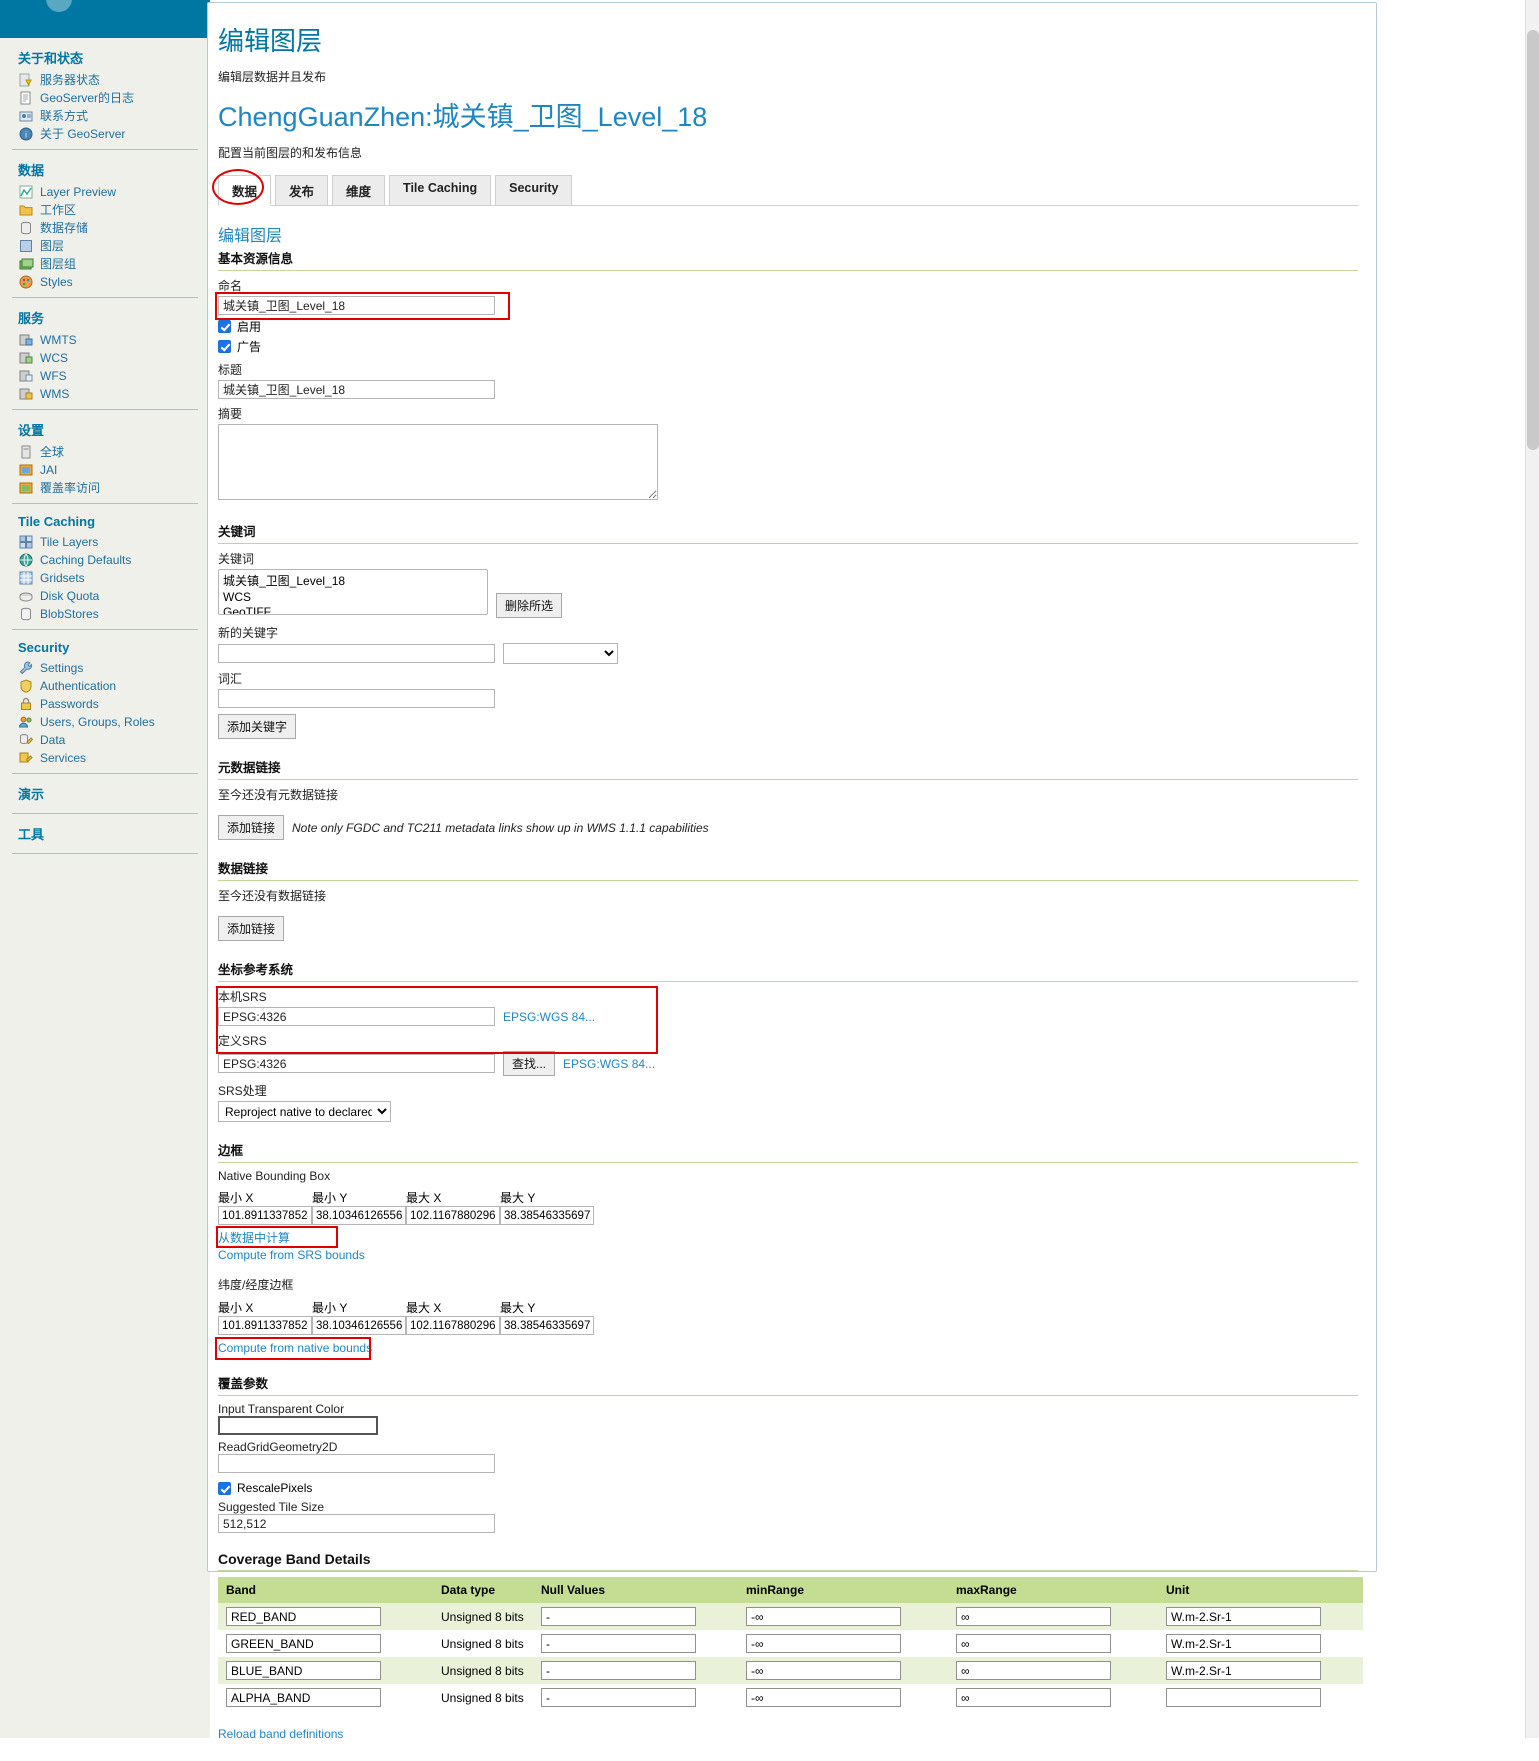 This screenshot has width=1539, height=1761. I want to click on keywords-listbox: 城关镇_卫图_Level_18WCSGeoTIFF, so click(353, 592).